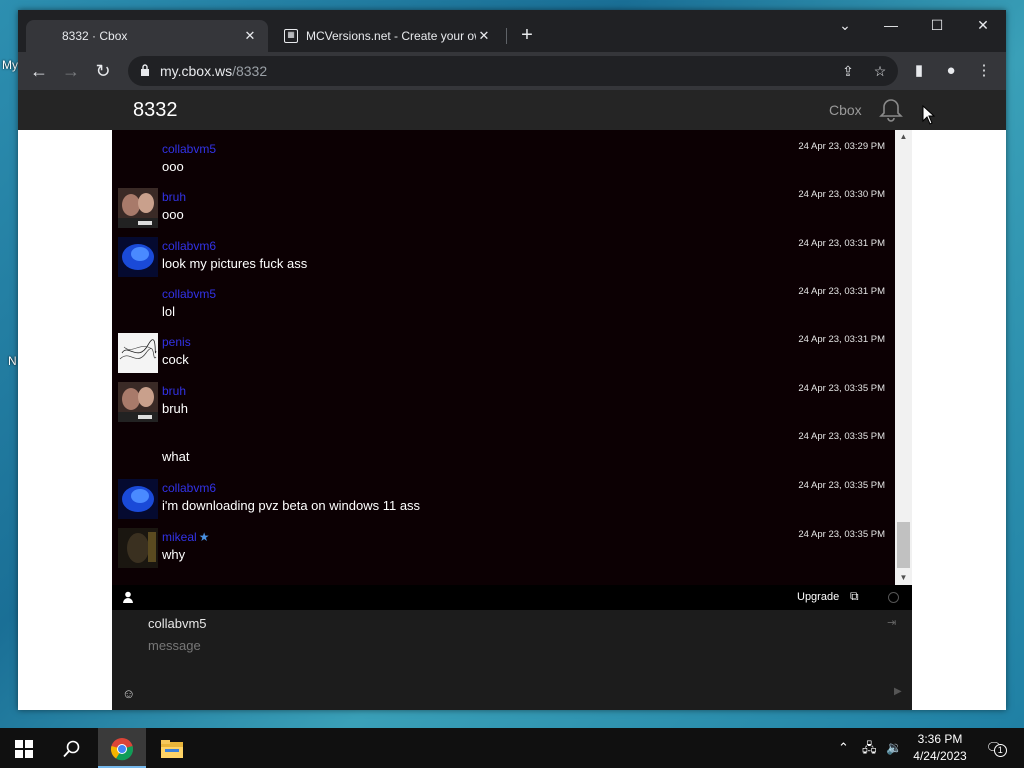 Image resolution: width=1024 pixels, height=768 pixels. Describe the element at coordinates (891, 110) in the screenshot. I see `bell-icon` at that location.